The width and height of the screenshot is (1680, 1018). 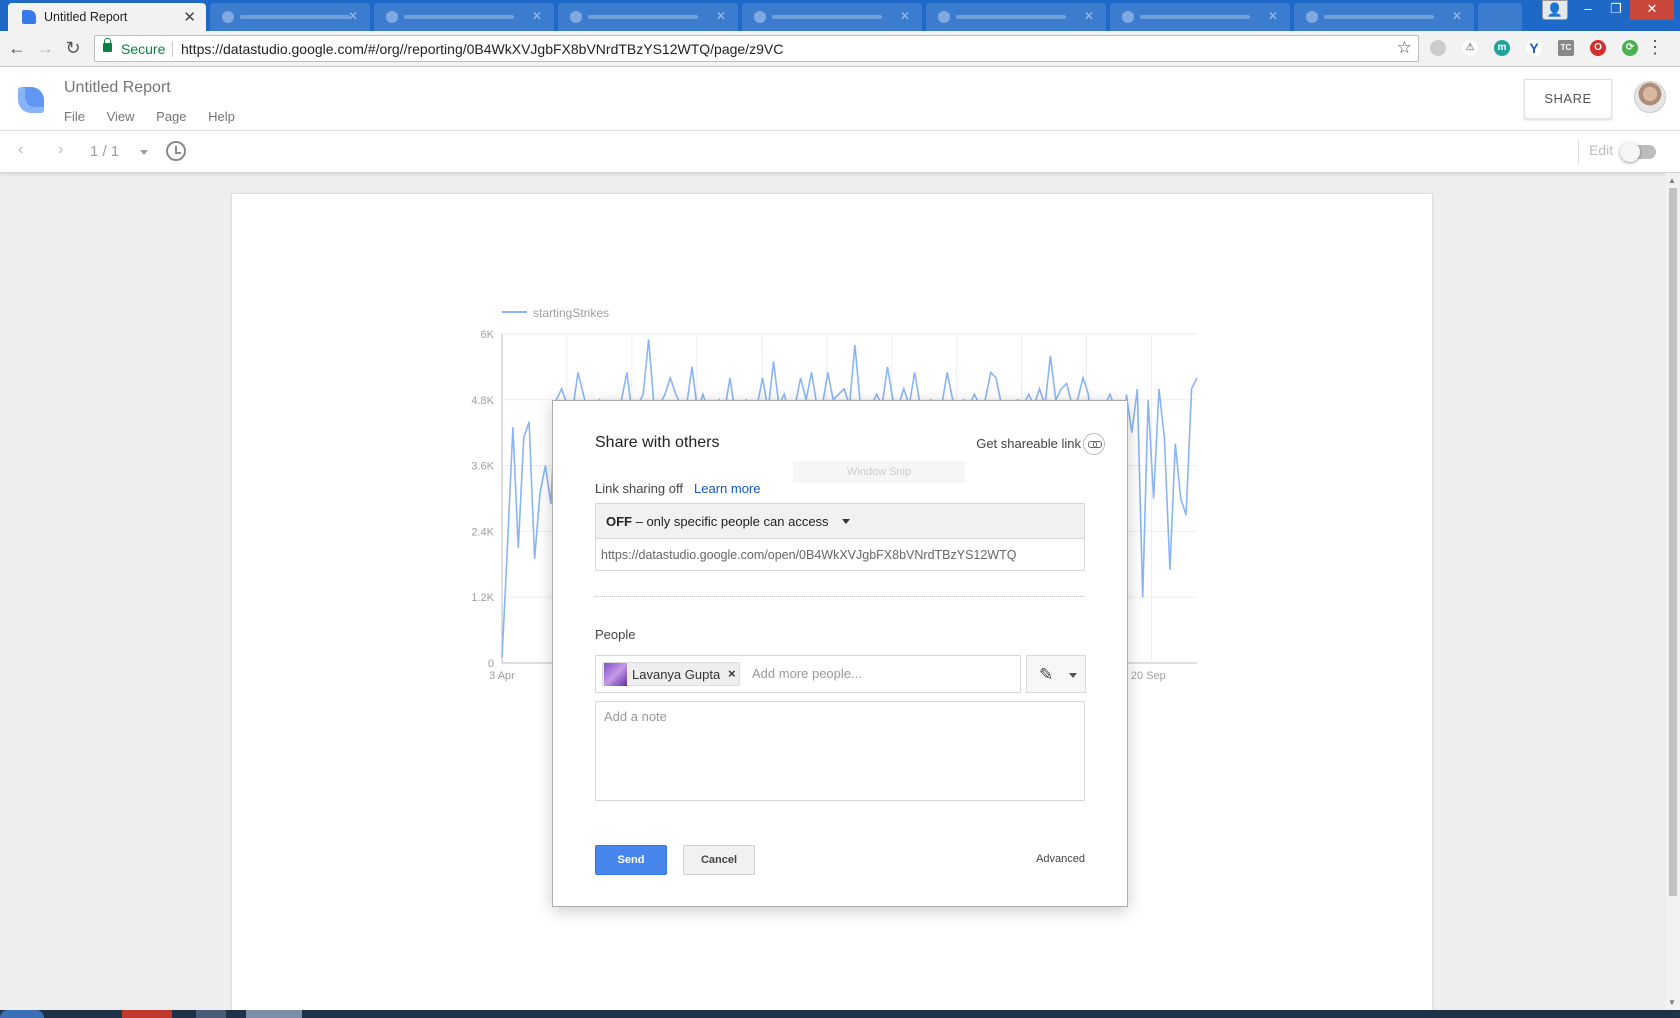 I want to click on extension-icon: ⚠, so click(x=1470, y=48).